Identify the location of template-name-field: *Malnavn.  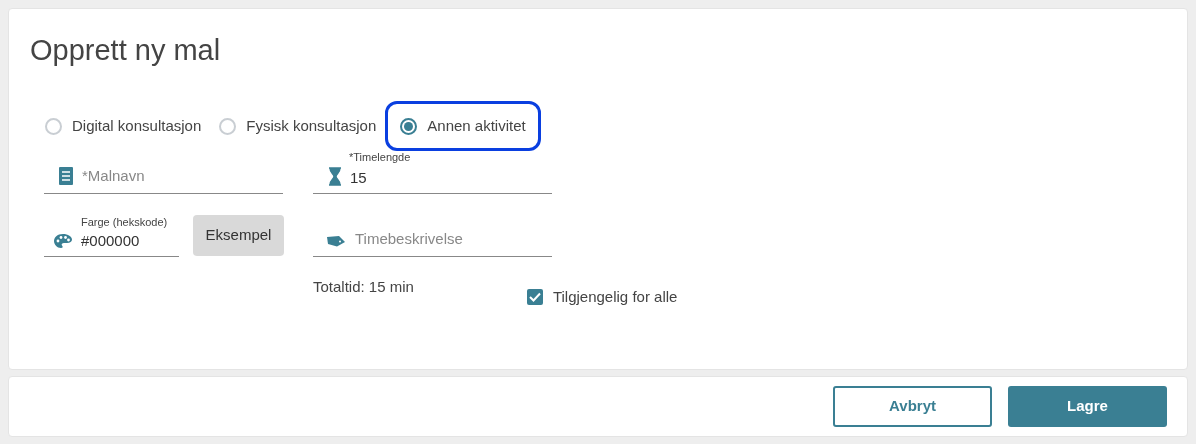
(163, 172).